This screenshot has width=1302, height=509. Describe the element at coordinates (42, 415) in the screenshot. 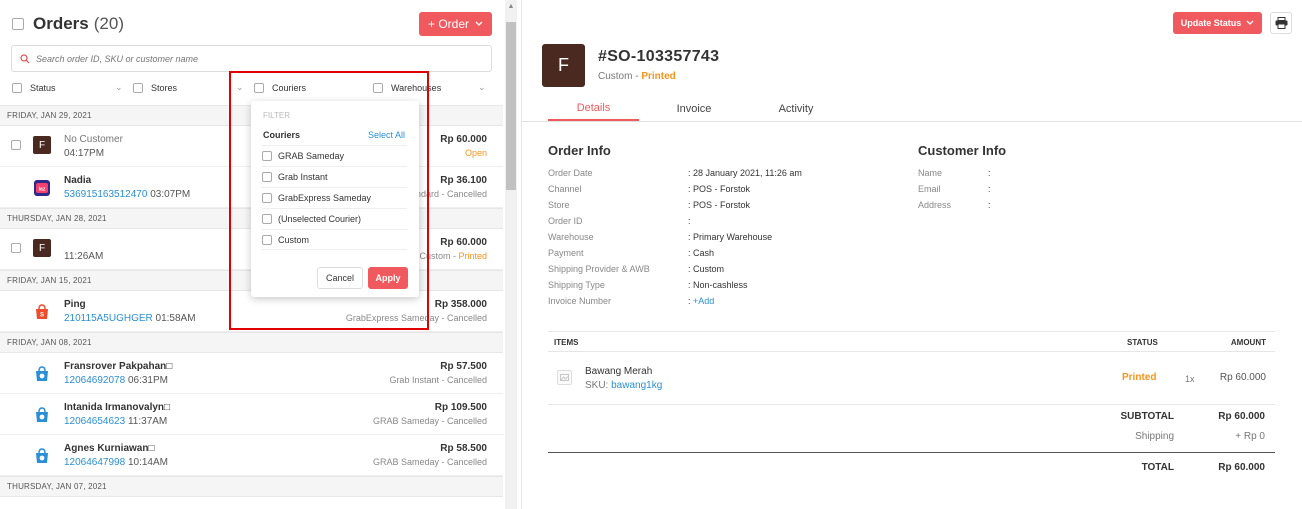

I see `blibli-icon` at that location.